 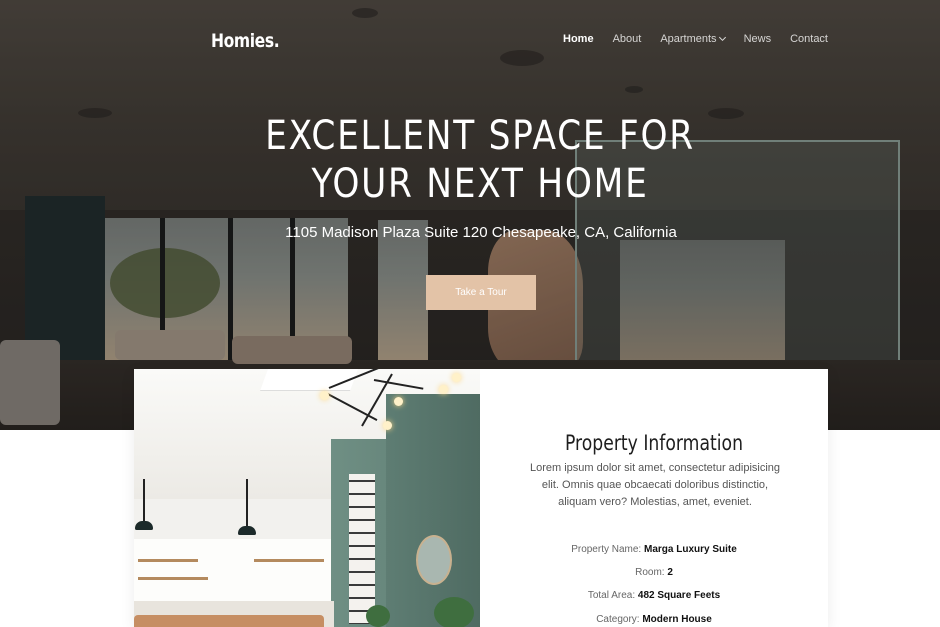 I want to click on wall-art, so click(x=362, y=549).